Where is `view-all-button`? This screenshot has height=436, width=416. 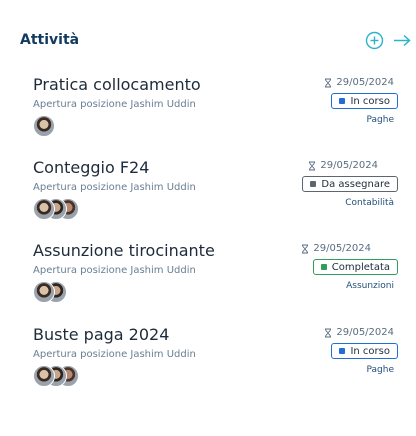 view-all-button is located at coordinates (402, 40).